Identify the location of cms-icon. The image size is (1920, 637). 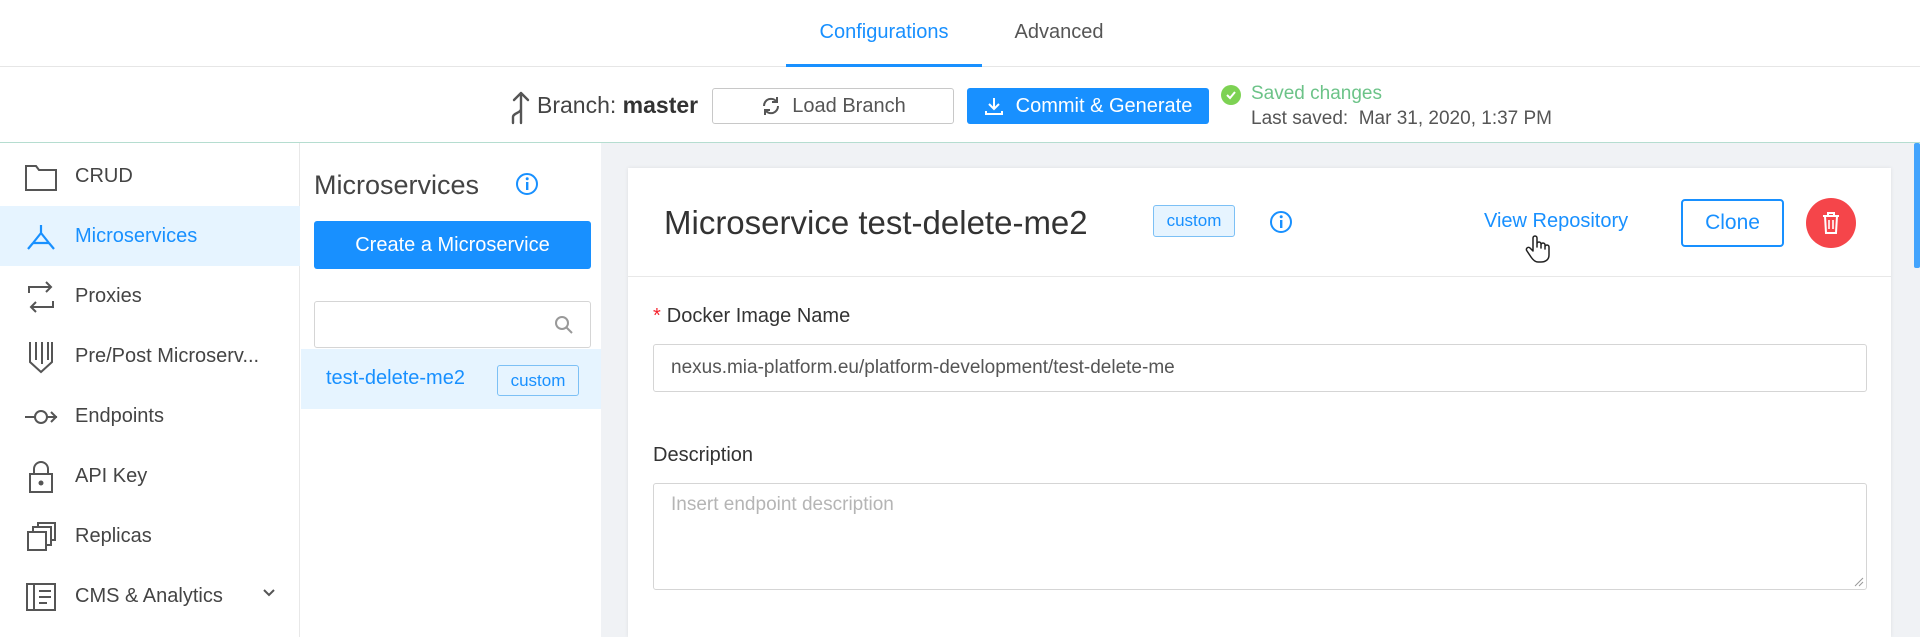
(41, 597).